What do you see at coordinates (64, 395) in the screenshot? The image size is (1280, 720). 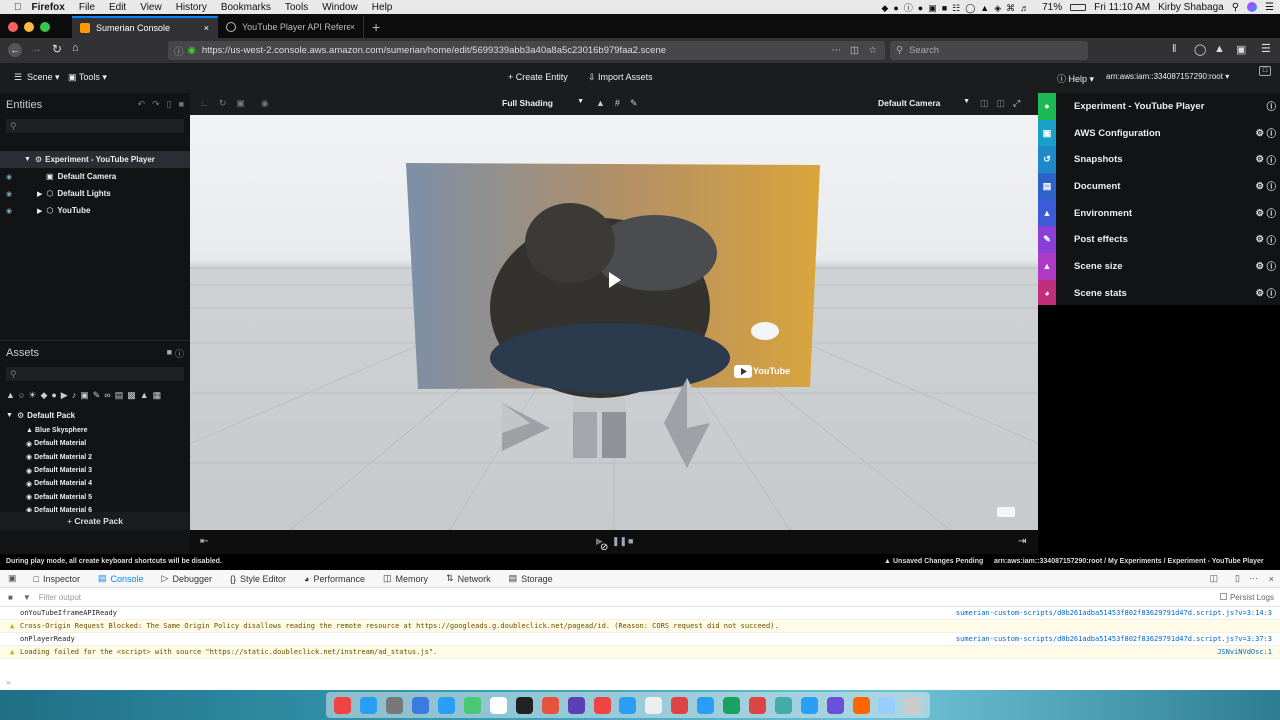 I see `filter-anim-icon: ▶` at bounding box center [64, 395].